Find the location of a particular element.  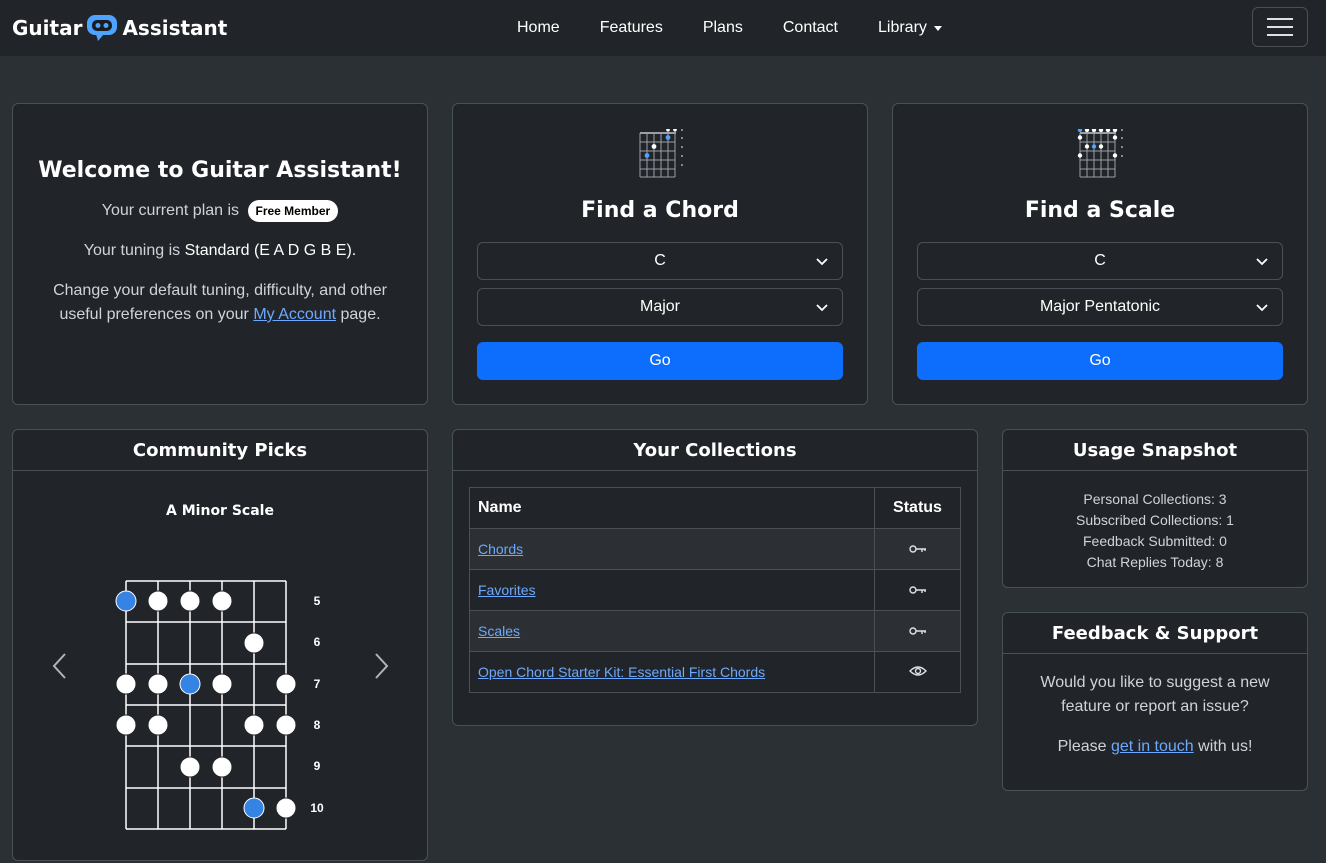

chord-root-select: C is located at coordinates (660, 261).